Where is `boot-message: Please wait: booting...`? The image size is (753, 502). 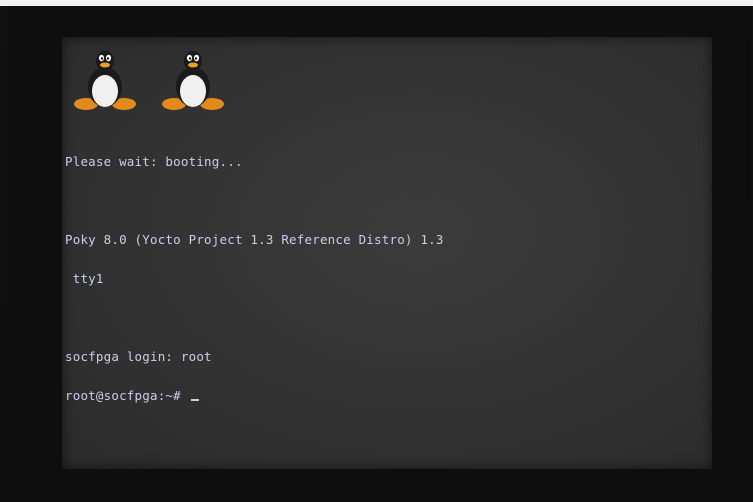 boot-message: Please wait: booting... is located at coordinates (154, 161).